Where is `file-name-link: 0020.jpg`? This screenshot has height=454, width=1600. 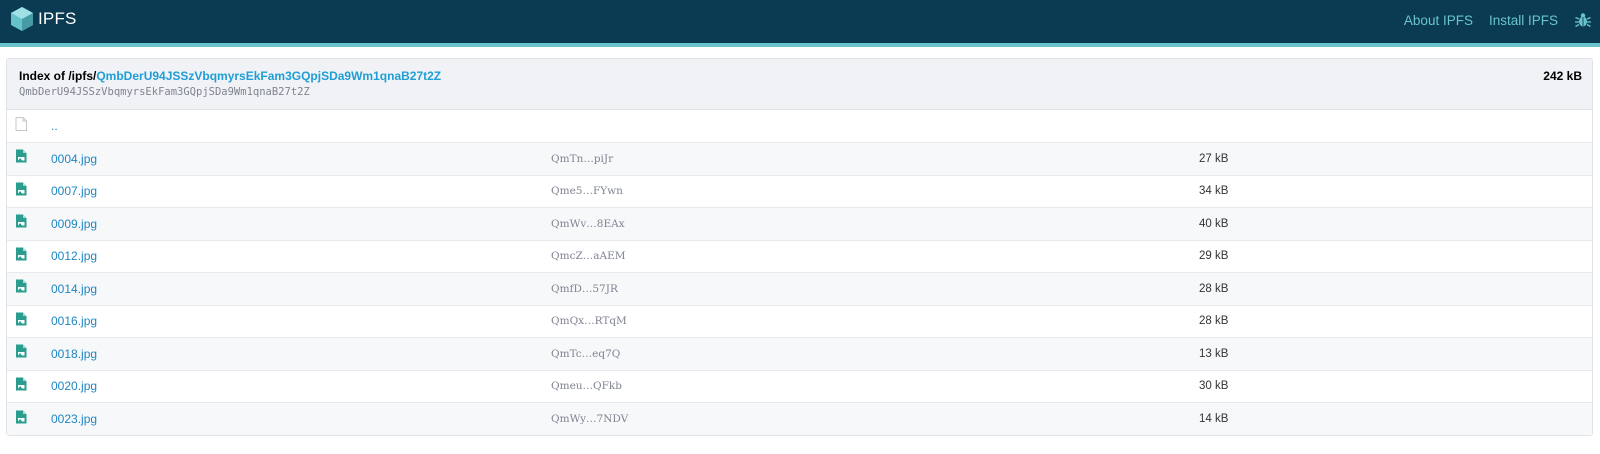
file-name-link: 0020.jpg is located at coordinates (74, 386).